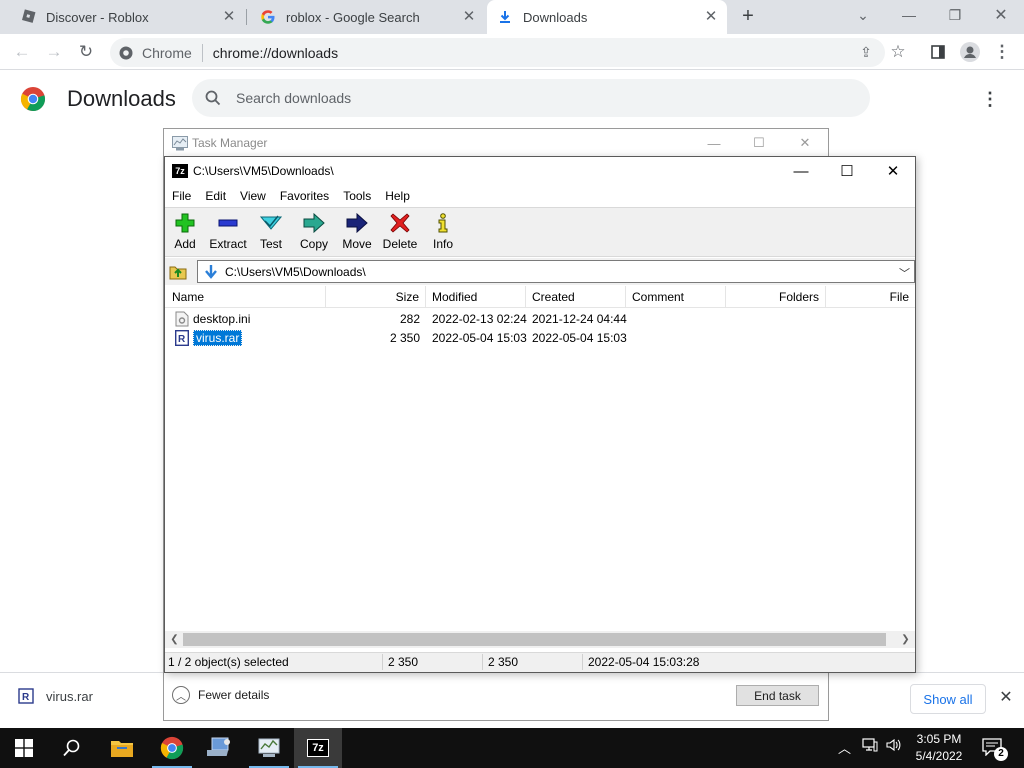 Image resolution: width=1024 pixels, height=768 pixels. What do you see at coordinates (909, 15) in the screenshot?
I see `minimize-button: —` at bounding box center [909, 15].